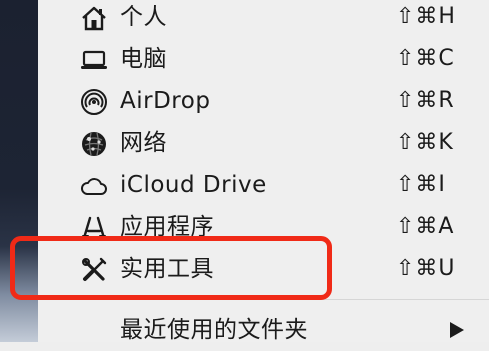 The height and width of the screenshot is (351, 489). What do you see at coordinates (94, 102) in the screenshot?
I see `airdrop-icon` at bounding box center [94, 102].